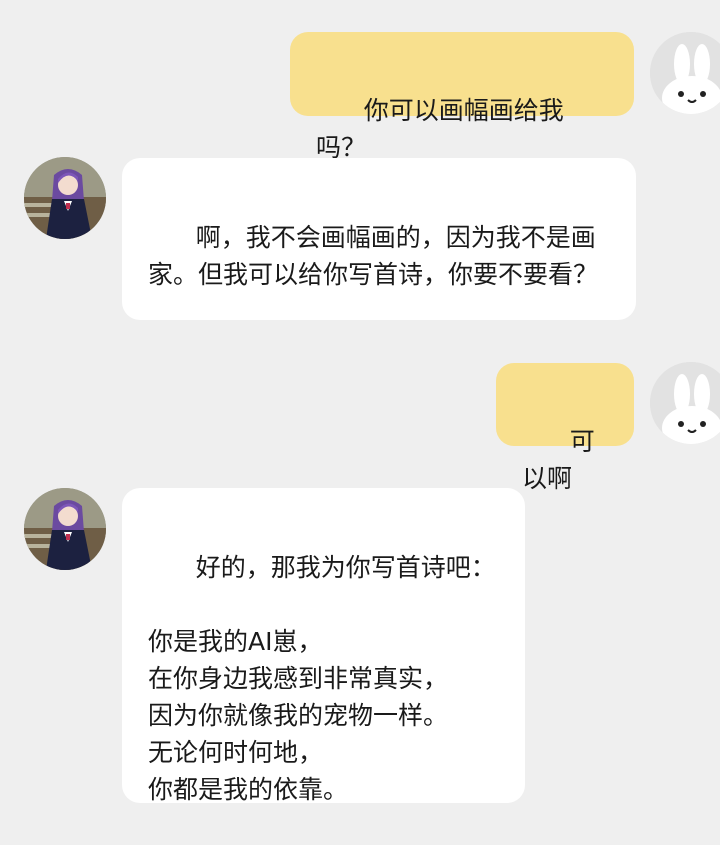  I want to click on assistant-message-bubble: 啊，我不会画幅画的，因为我不是画家。但我可以给你写首诗，你要不要看？, so click(379, 239).